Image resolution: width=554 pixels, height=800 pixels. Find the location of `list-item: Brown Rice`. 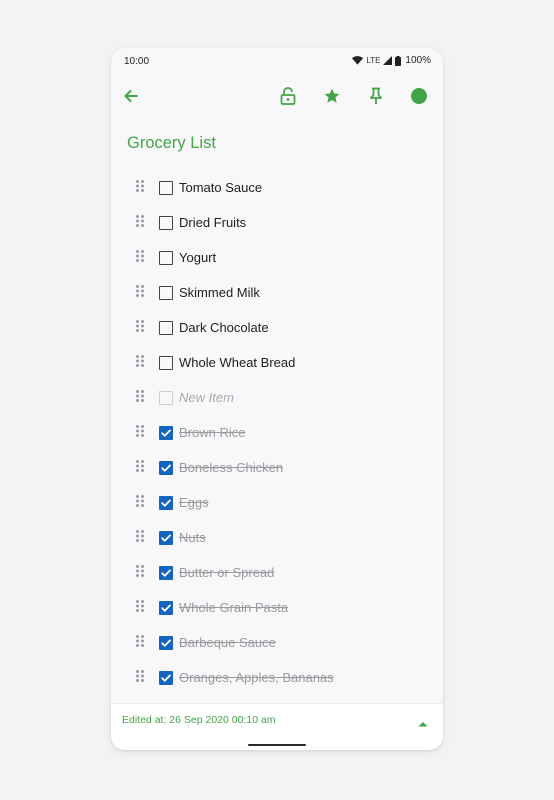

list-item: Brown Rice is located at coordinates (277, 432).